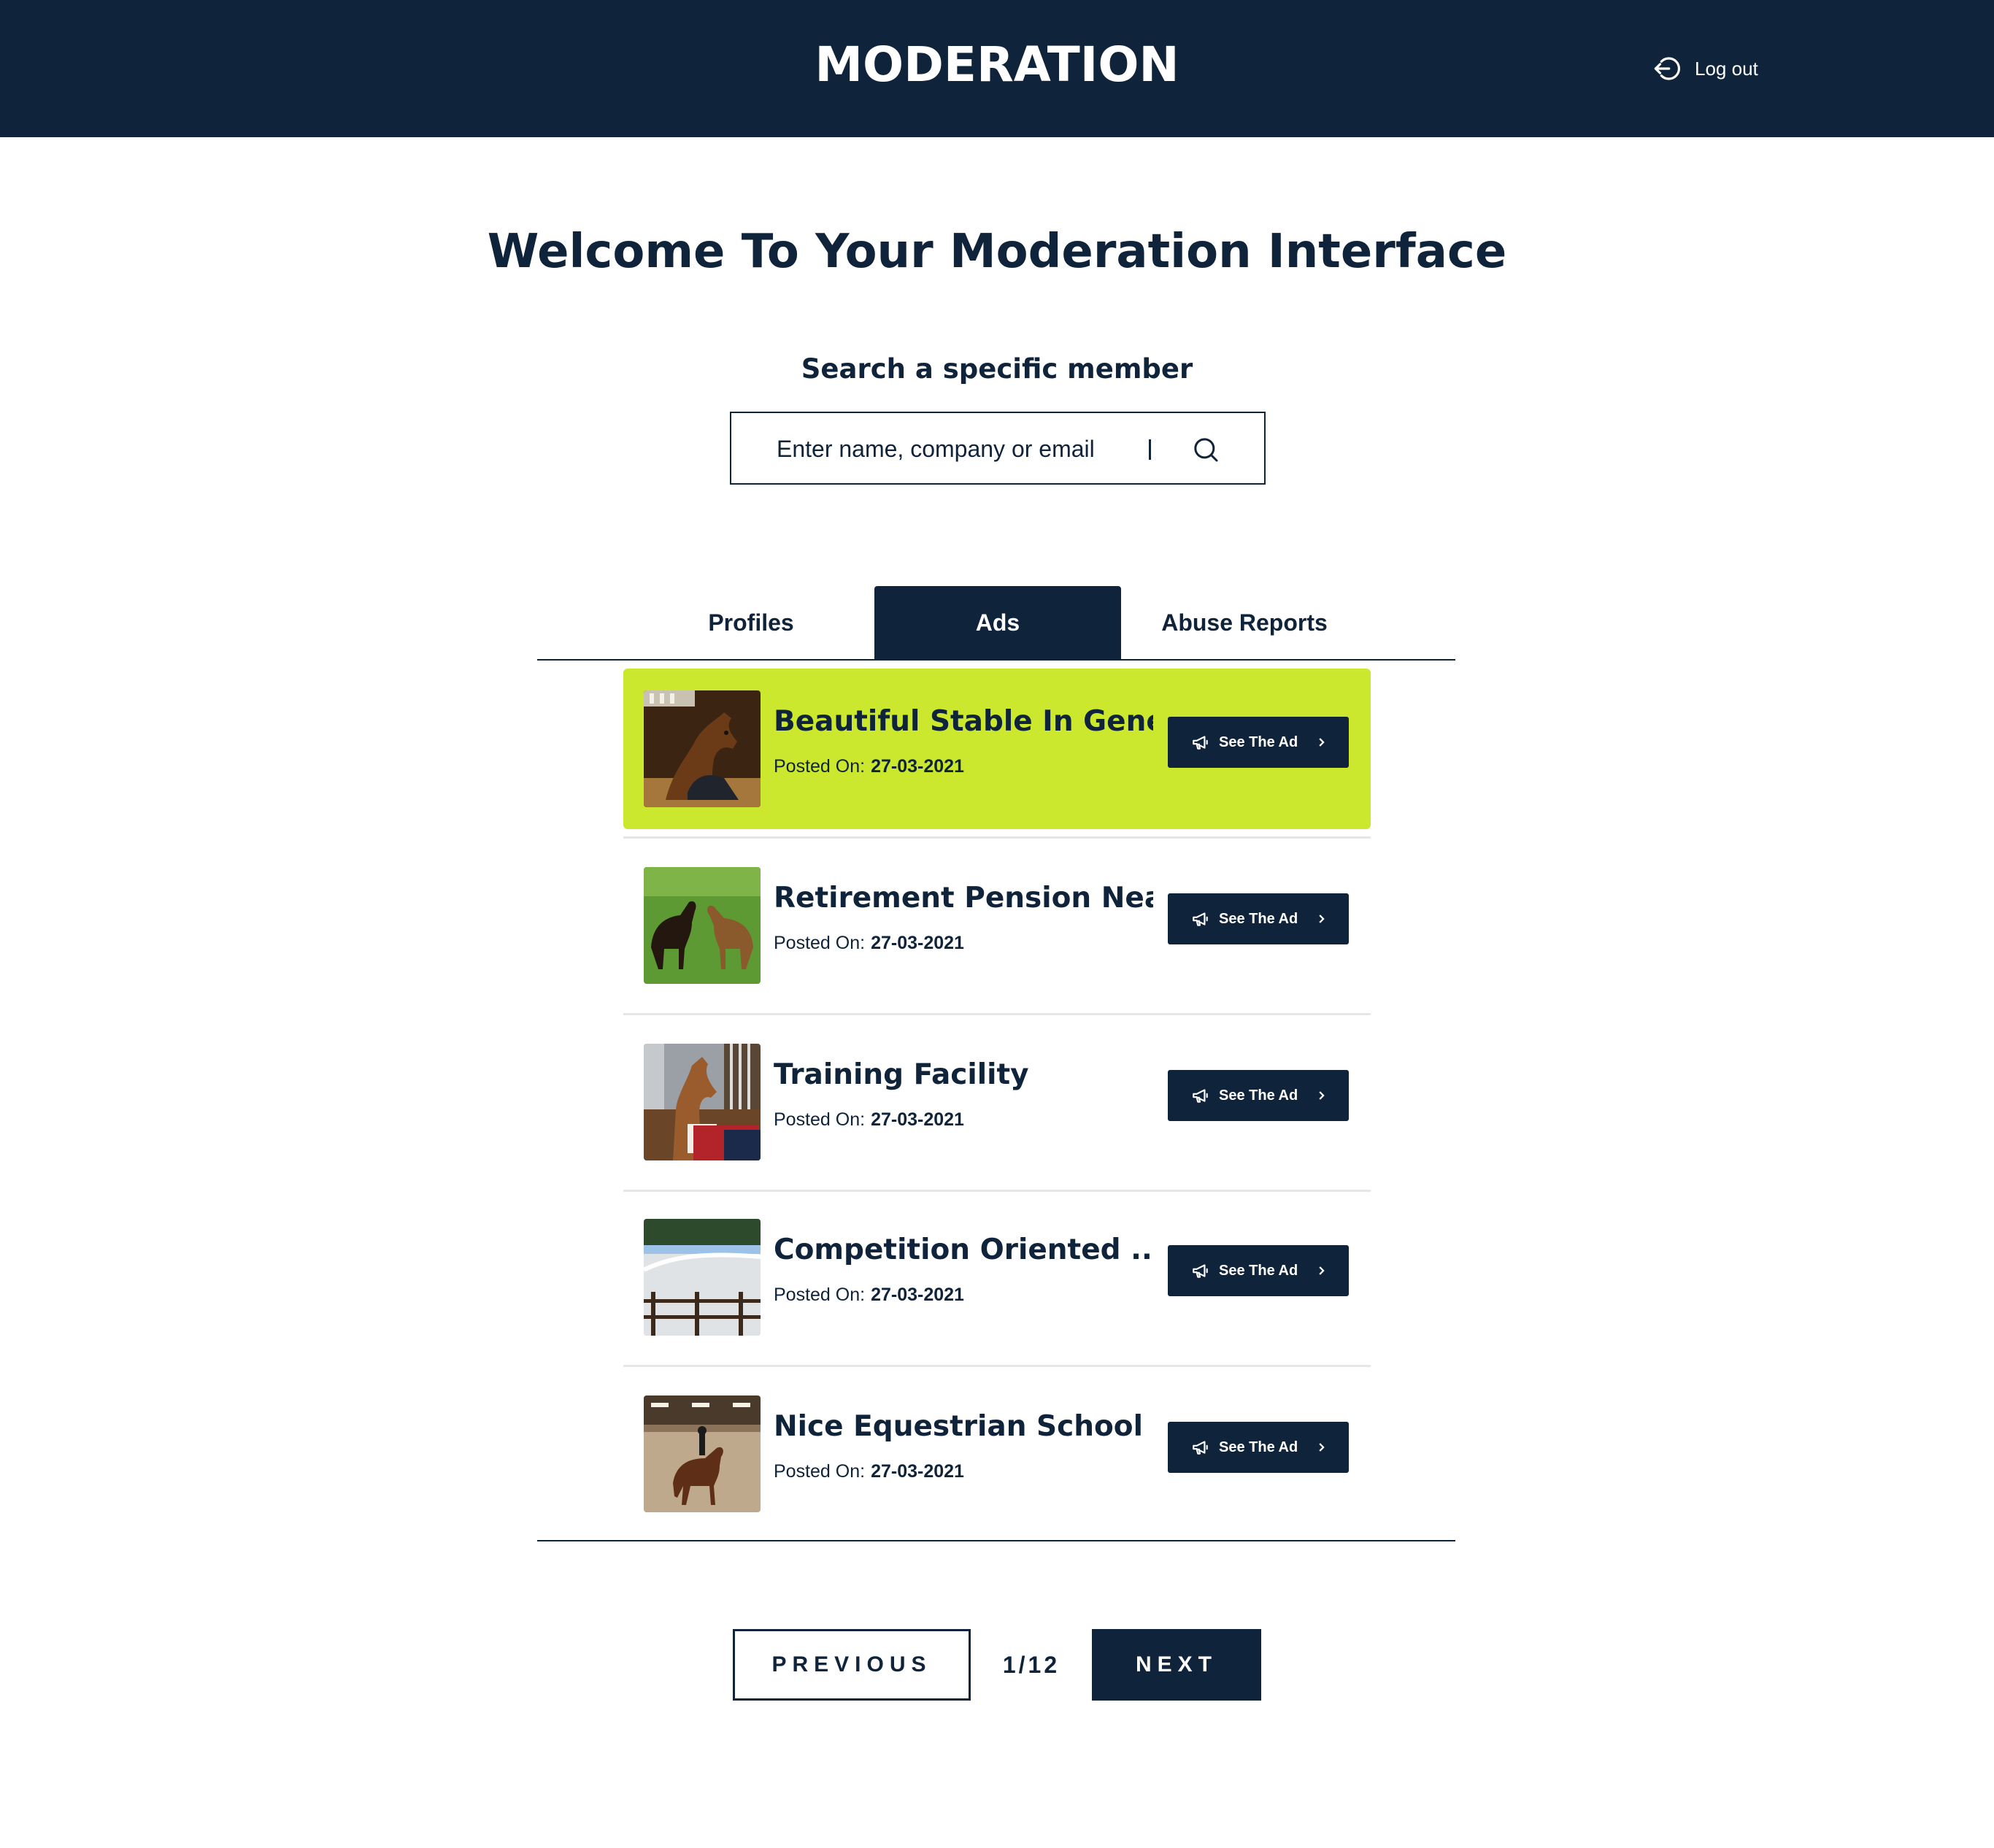 This screenshot has height=1848, width=1994. Describe the element at coordinates (1177, 1665) in the screenshot. I see `next-button: NEXT` at that location.